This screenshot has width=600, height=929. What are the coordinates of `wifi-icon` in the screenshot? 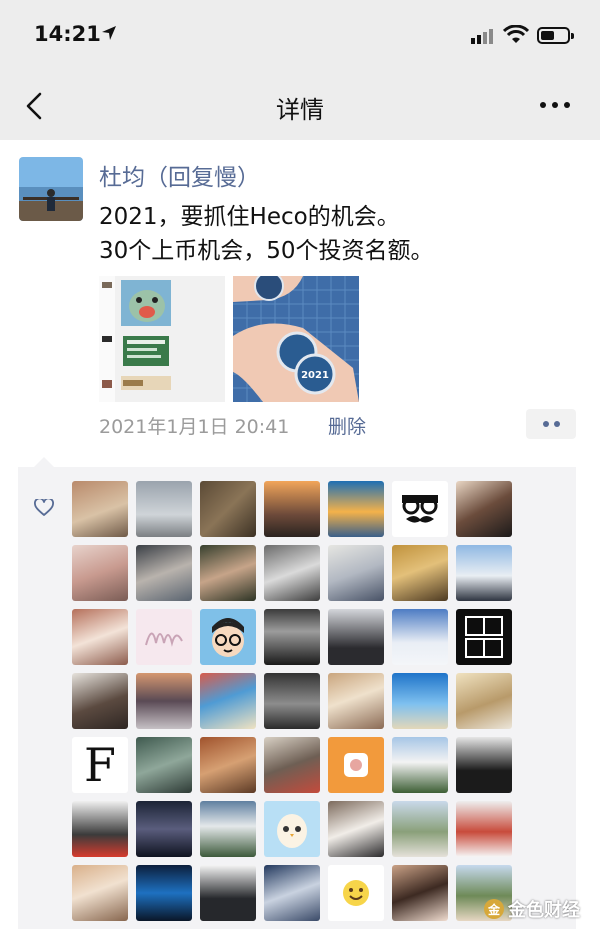 It's located at (516, 34).